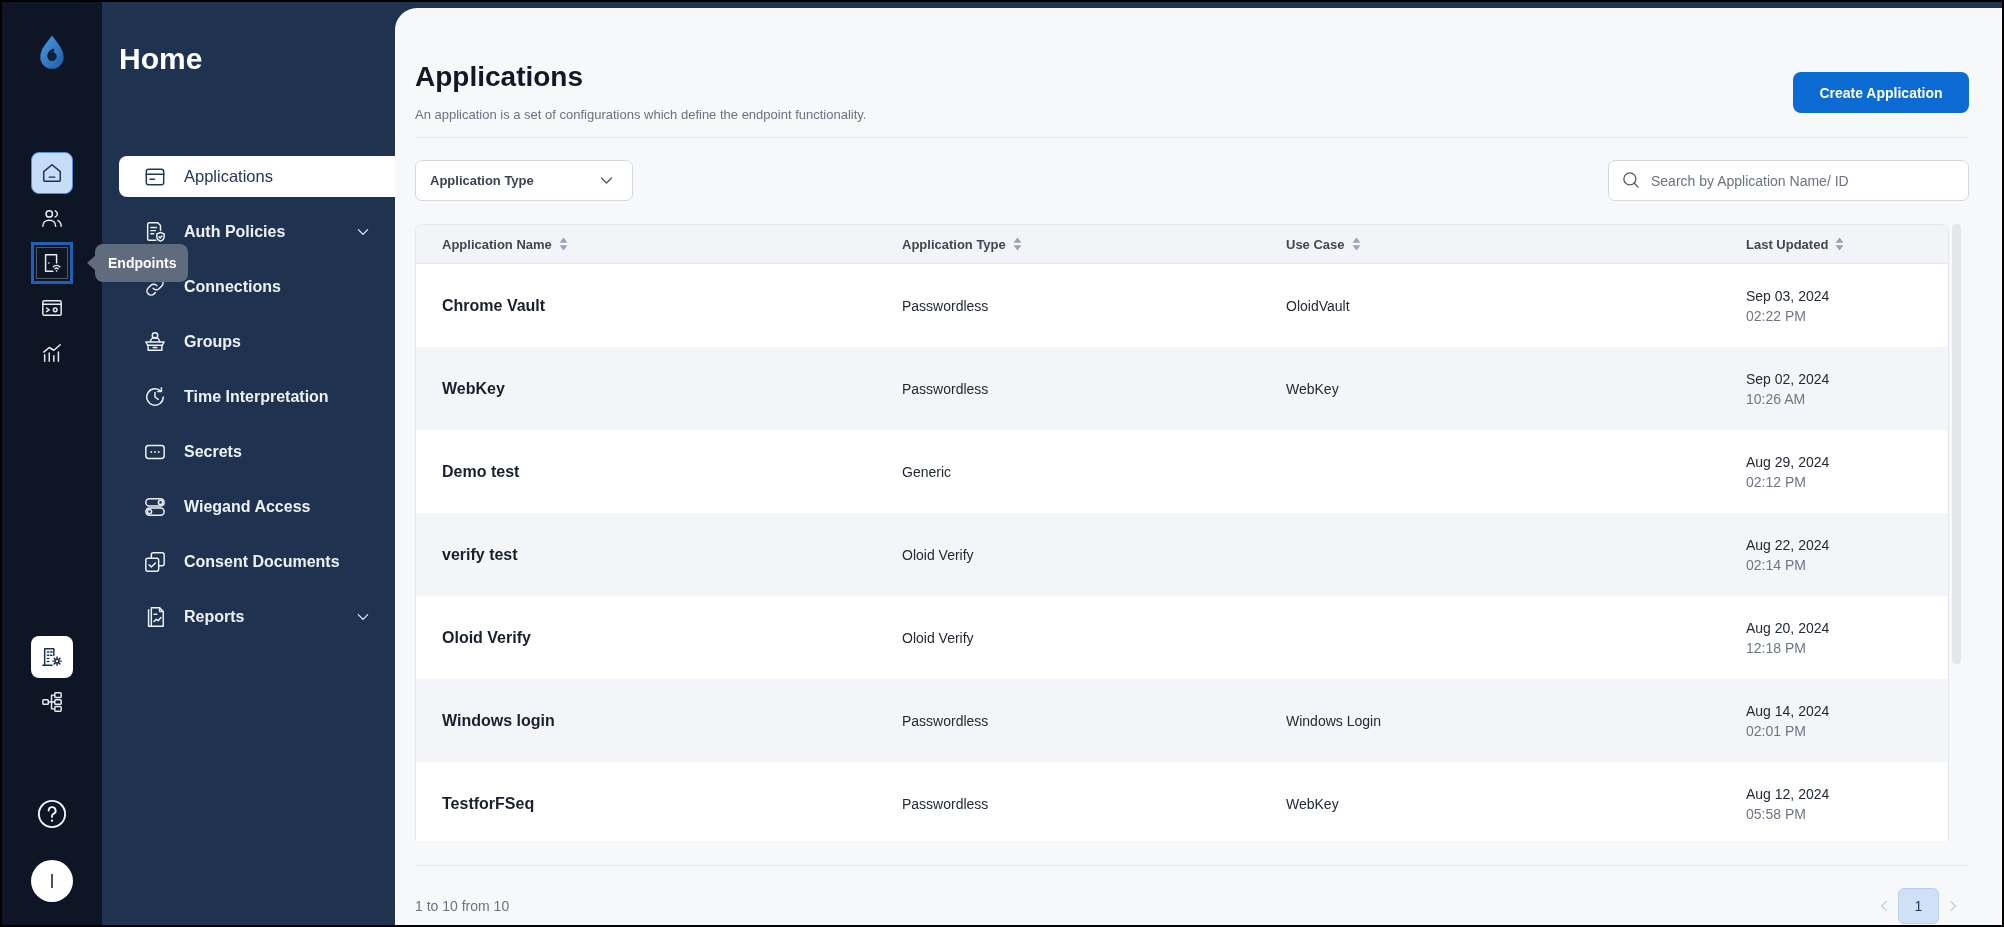  Describe the element at coordinates (1182, 720) in the screenshot. I see `table-row: Windows login Passwordless Windows Login Aug 14, 2024 02:01 PM` at that location.